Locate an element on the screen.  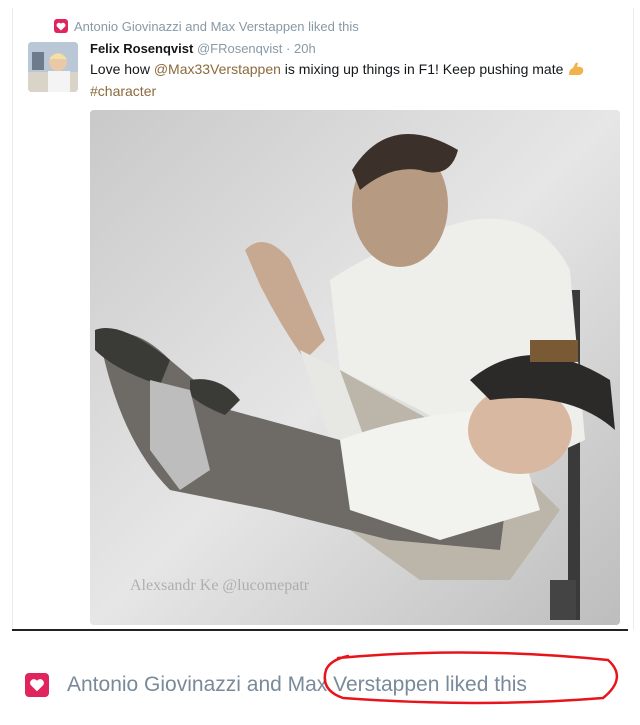
author-name: Felix Rosenqvist is located at coordinates (141, 48).